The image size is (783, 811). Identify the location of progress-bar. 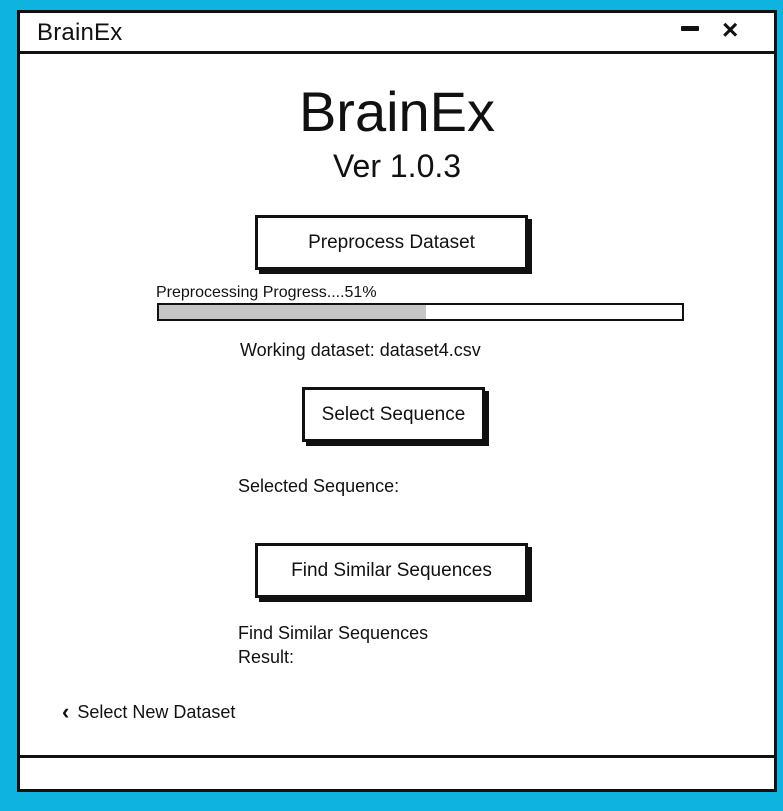
(420, 312).